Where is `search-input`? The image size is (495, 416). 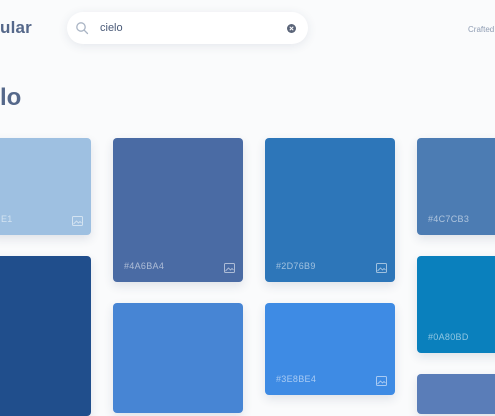 search-input is located at coordinates (190, 28).